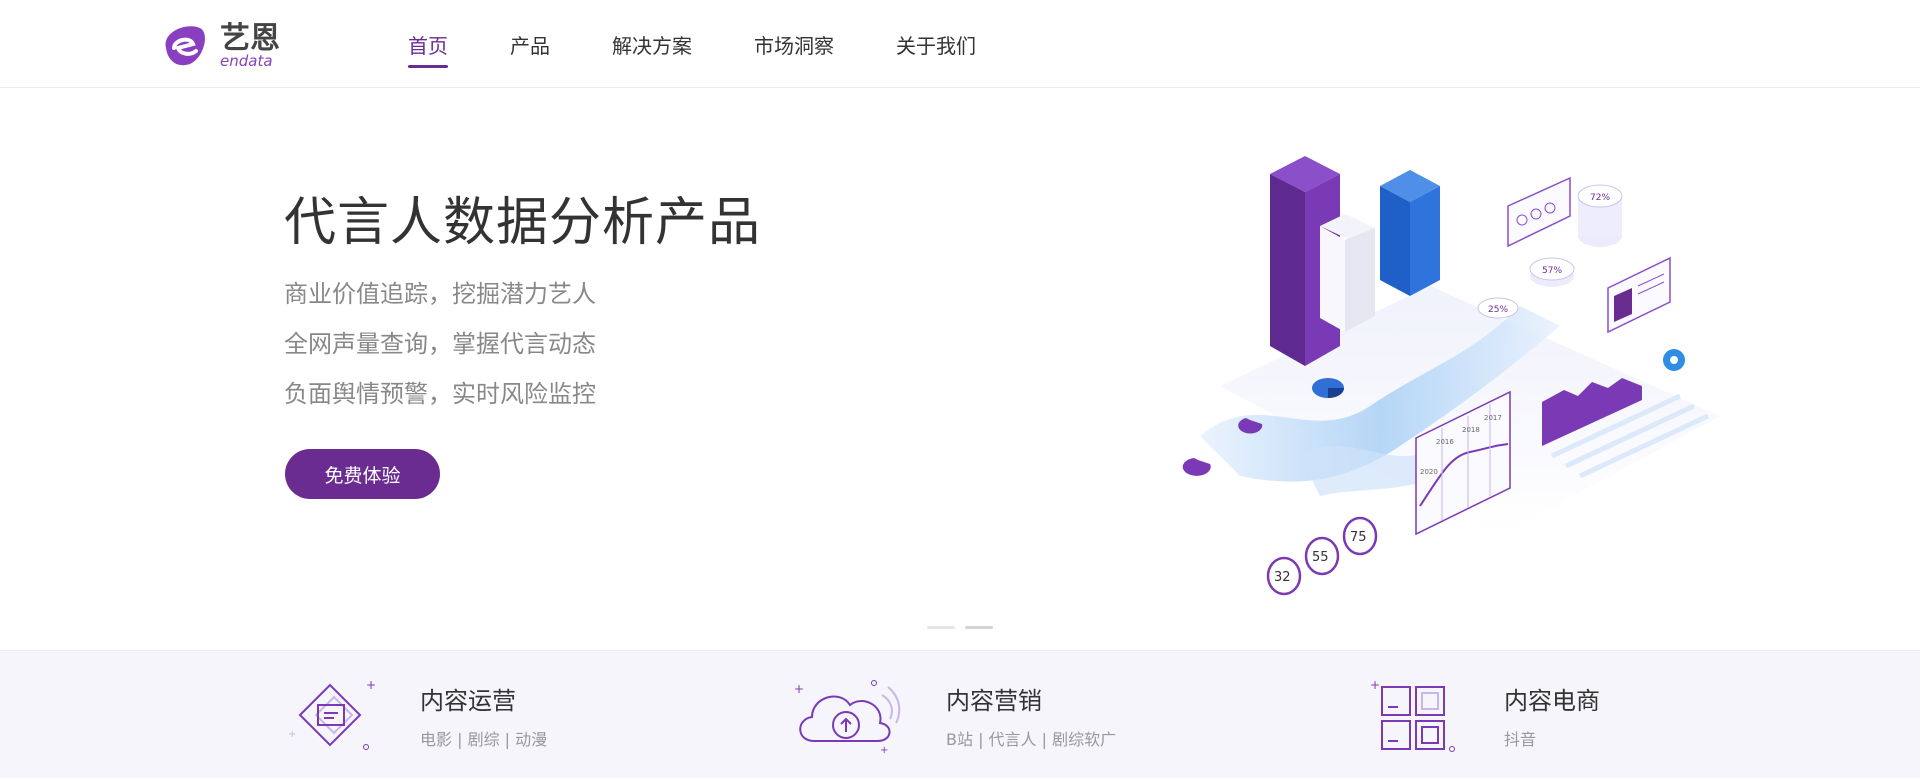 This screenshot has height=778, width=1920. What do you see at coordinates (1320, 557) in the screenshot?
I see `dial-number: 55` at bounding box center [1320, 557].